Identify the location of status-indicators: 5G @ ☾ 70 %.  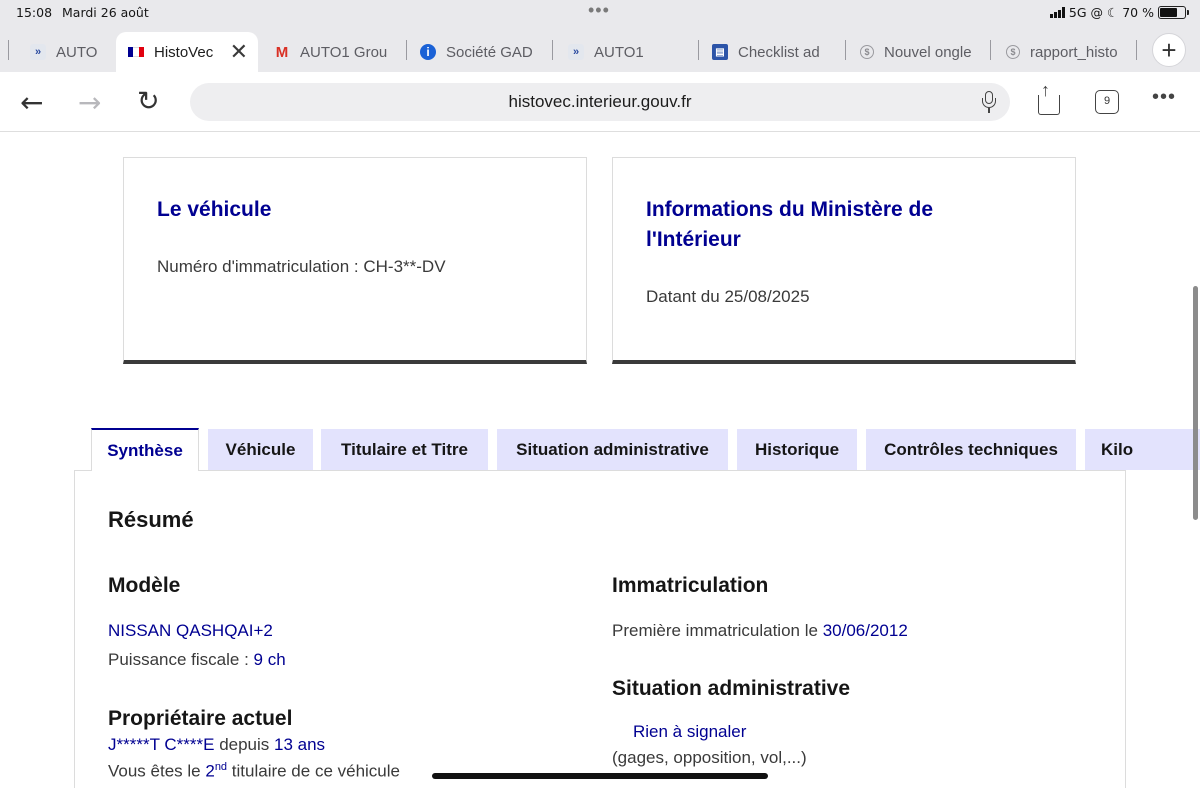
(1119, 12).